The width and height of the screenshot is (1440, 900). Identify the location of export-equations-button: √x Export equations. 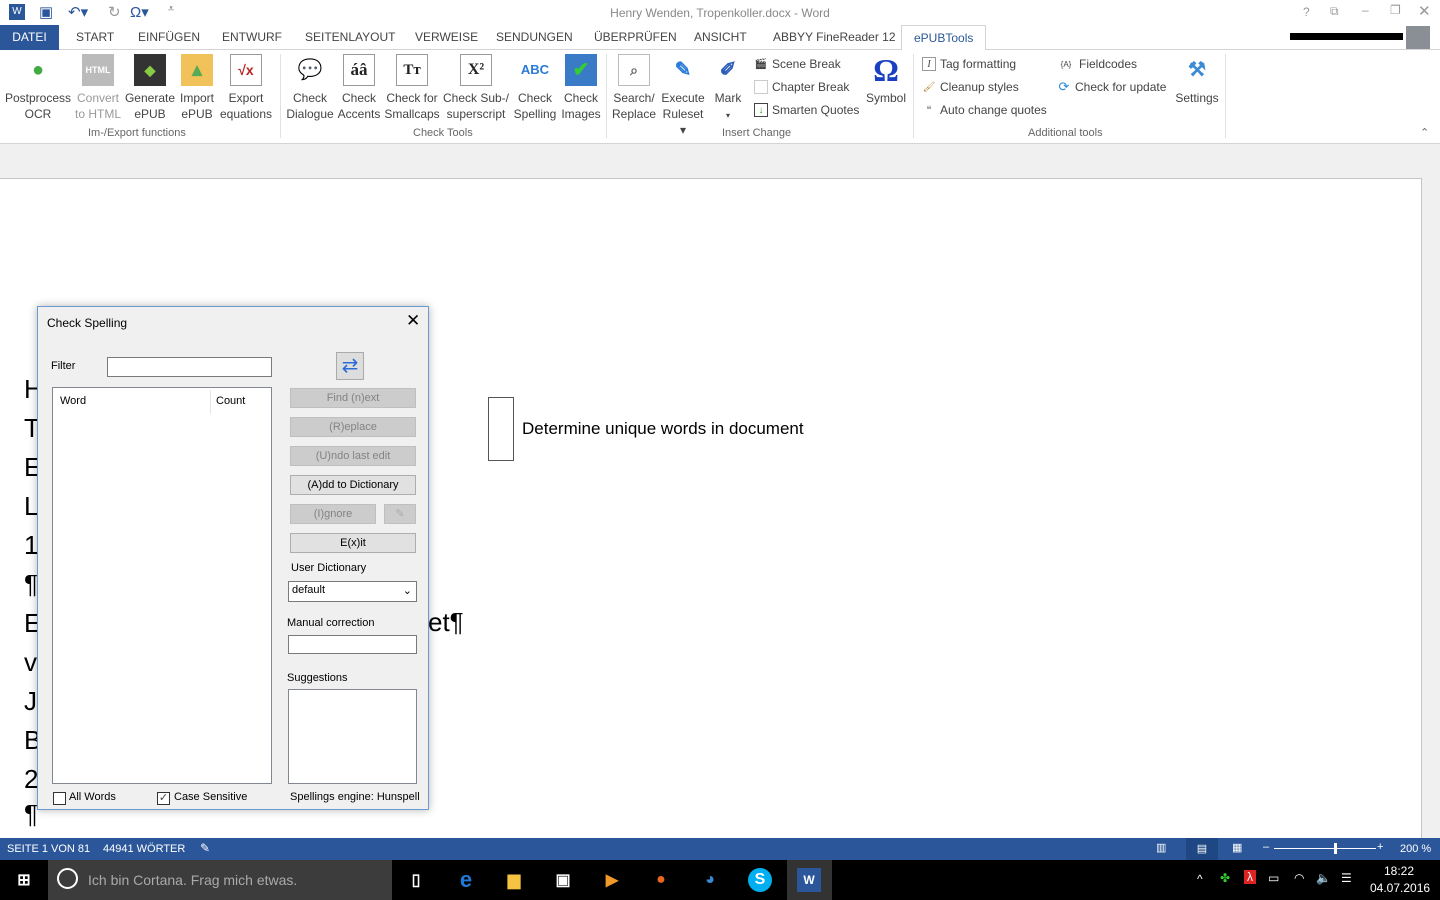
(246, 88).